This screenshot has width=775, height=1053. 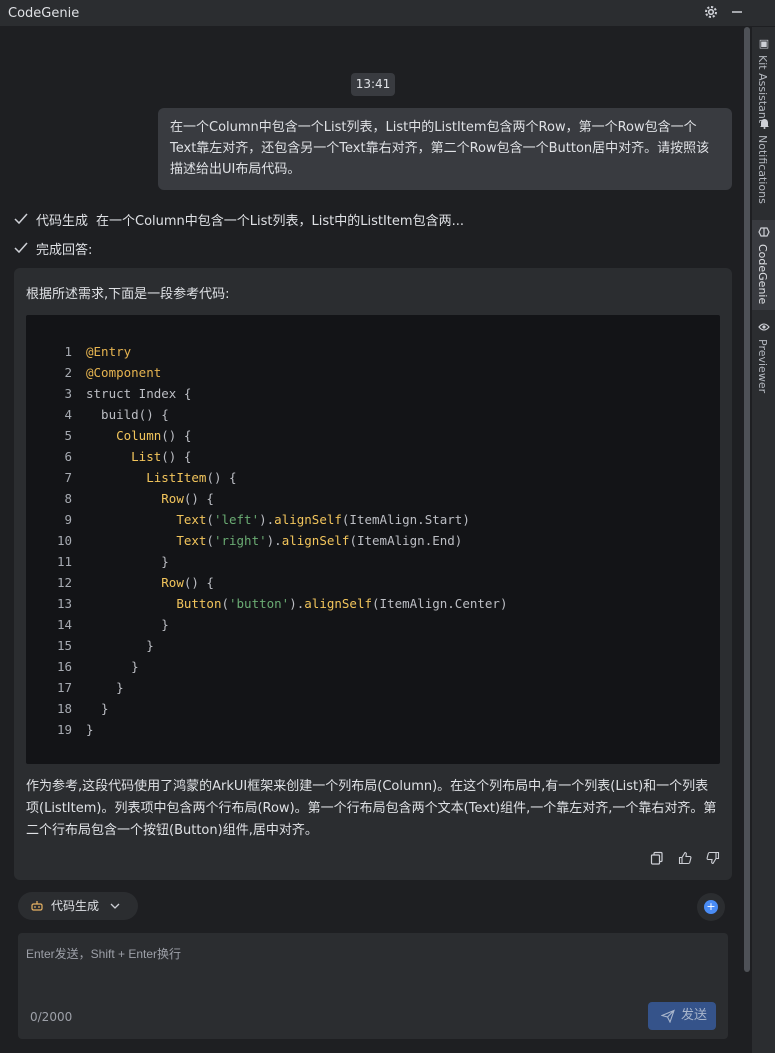 I want to click on code-text: @Entry, so click(x=109, y=351).